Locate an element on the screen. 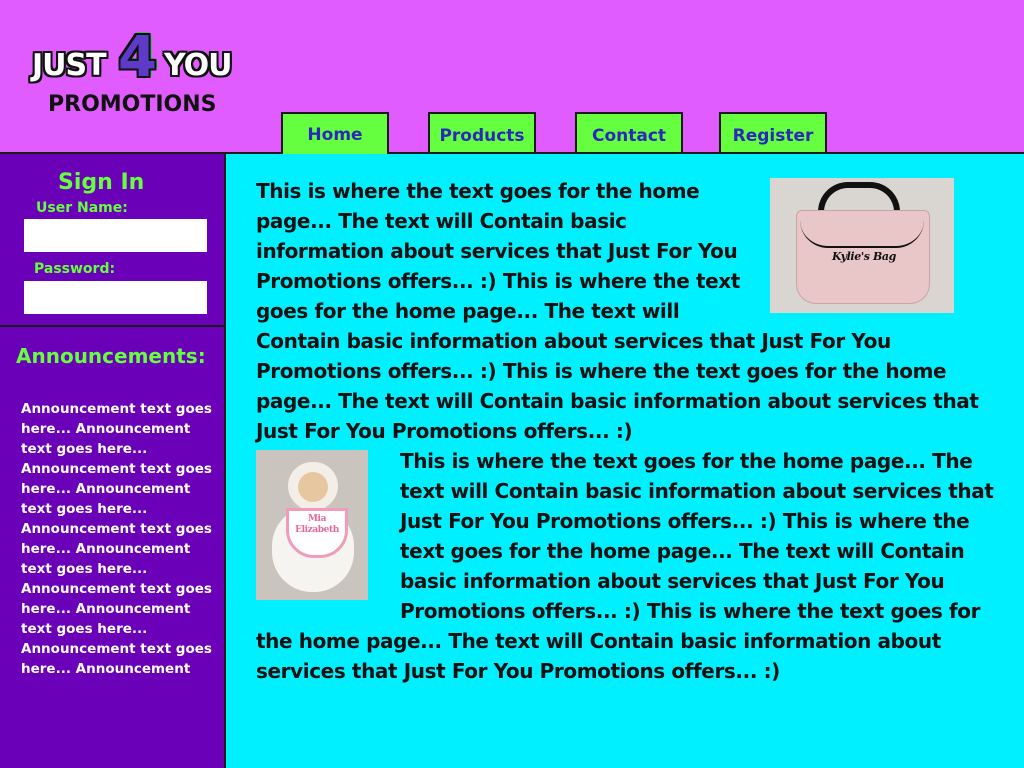 This screenshot has height=768, width=1024. sidebar-divider is located at coordinates (112, 326).